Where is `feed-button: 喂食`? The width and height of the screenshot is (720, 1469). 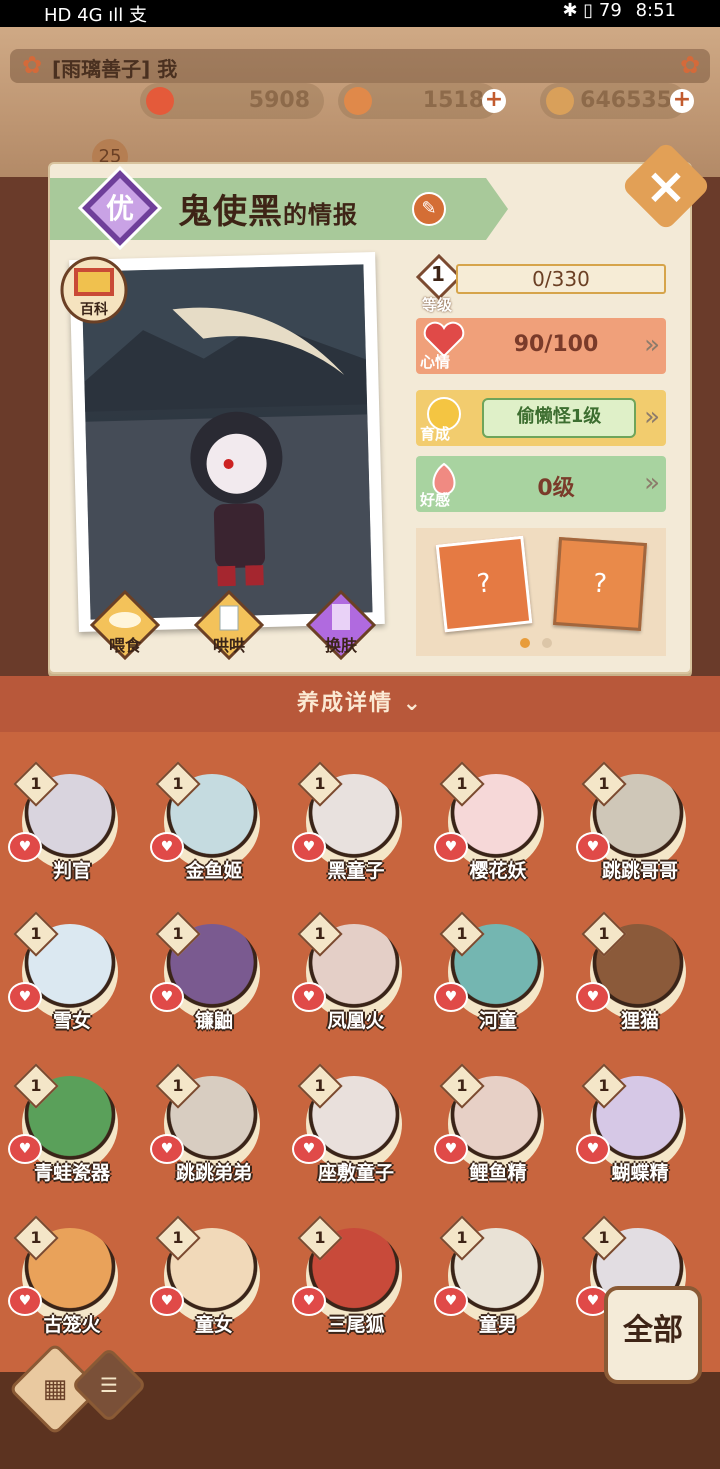
feed-button: 喂食 is located at coordinates (125, 625).